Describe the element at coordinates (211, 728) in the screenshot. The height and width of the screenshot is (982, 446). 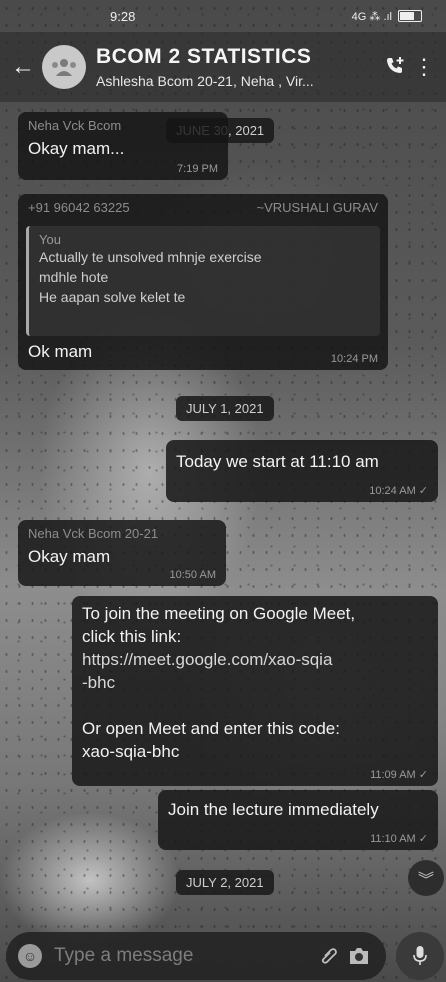
I see `message-line: Or open Meet and enter this code:` at that location.